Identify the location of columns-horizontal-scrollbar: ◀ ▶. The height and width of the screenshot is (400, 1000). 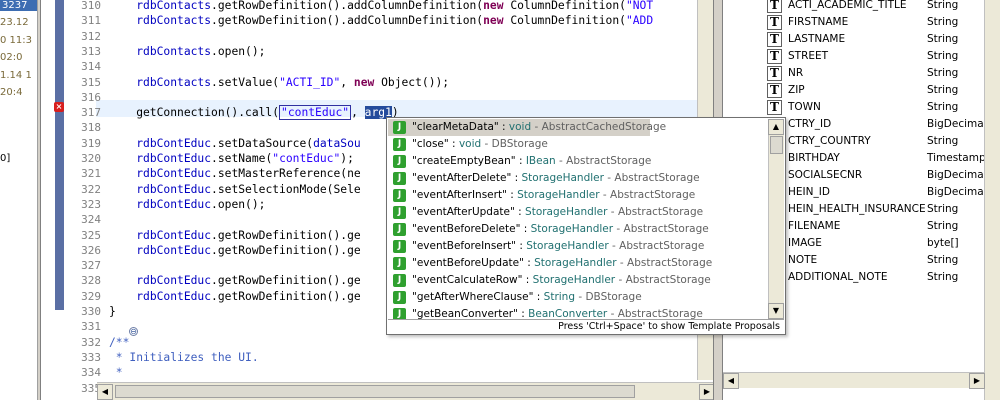
(854, 380).